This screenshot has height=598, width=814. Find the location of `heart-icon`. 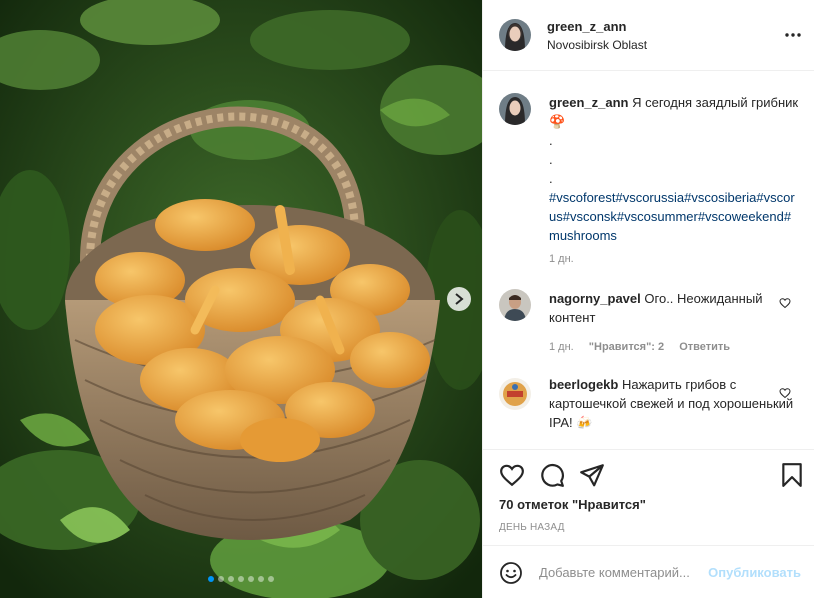

heart-icon is located at coordinates (512, 475).